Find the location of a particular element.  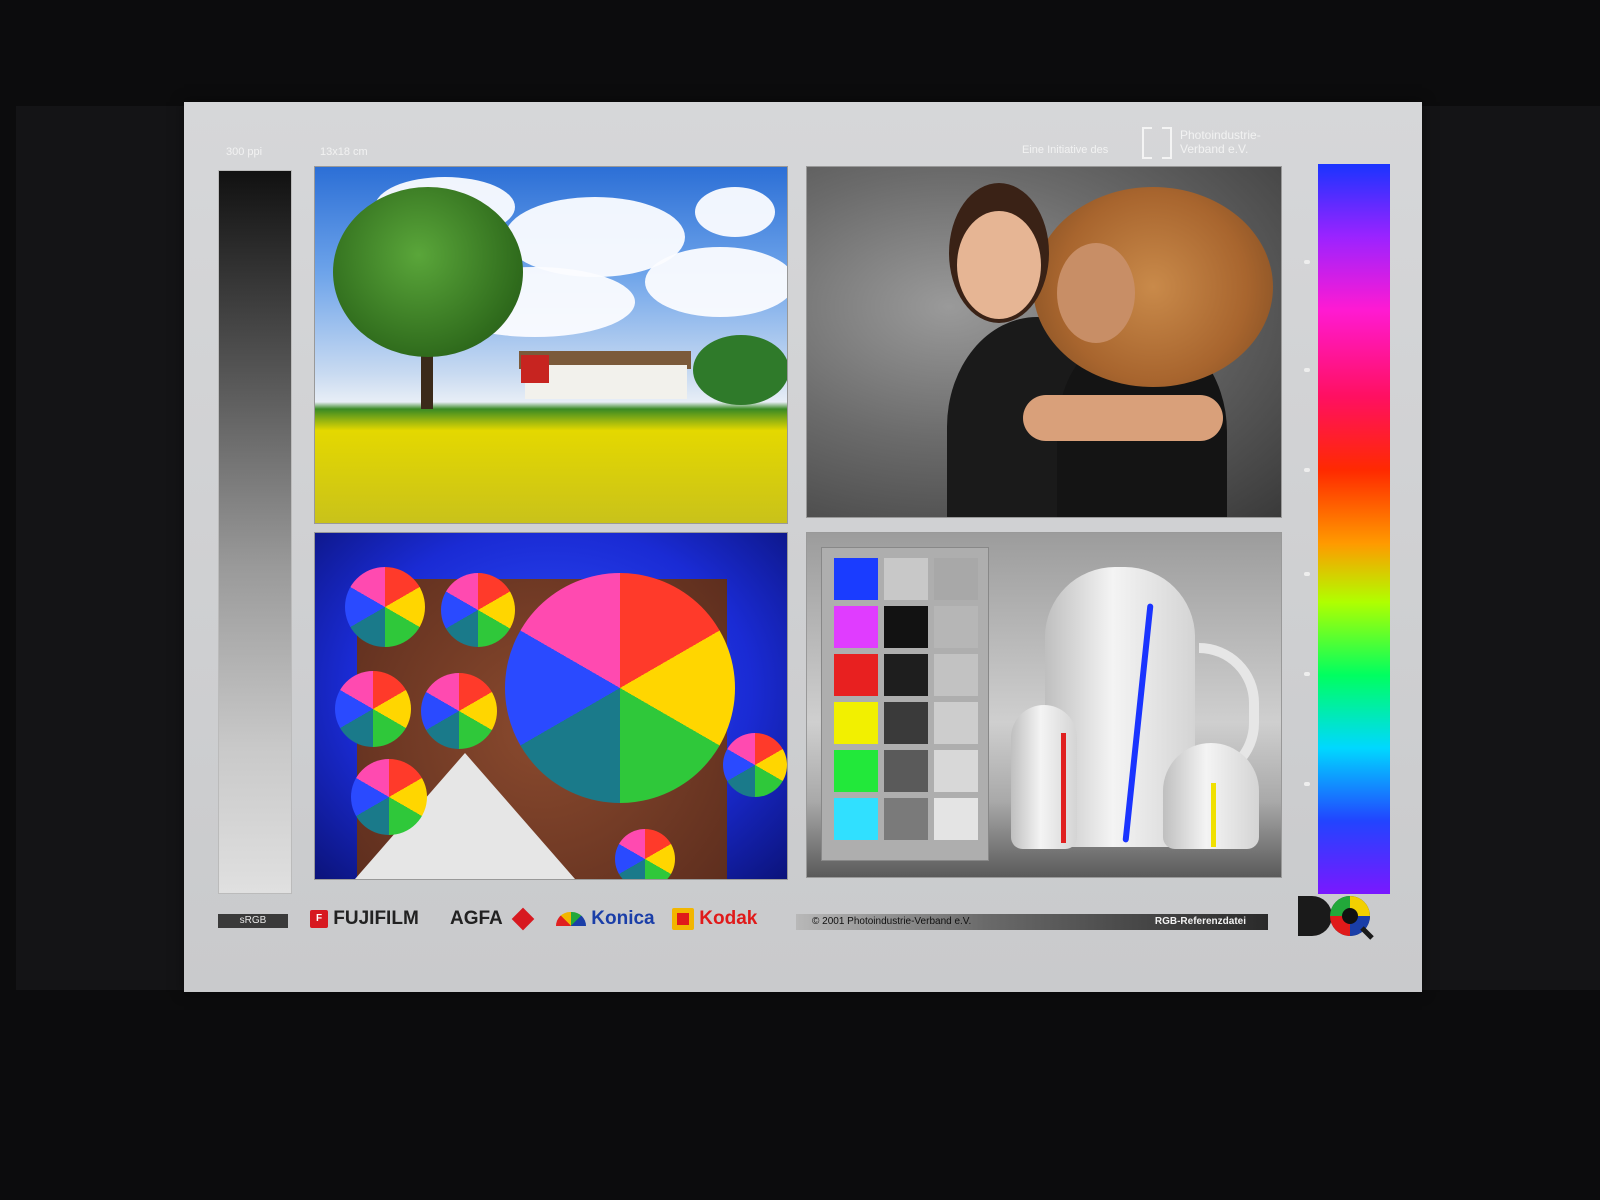

face-left is located at coordinates (999, 265).